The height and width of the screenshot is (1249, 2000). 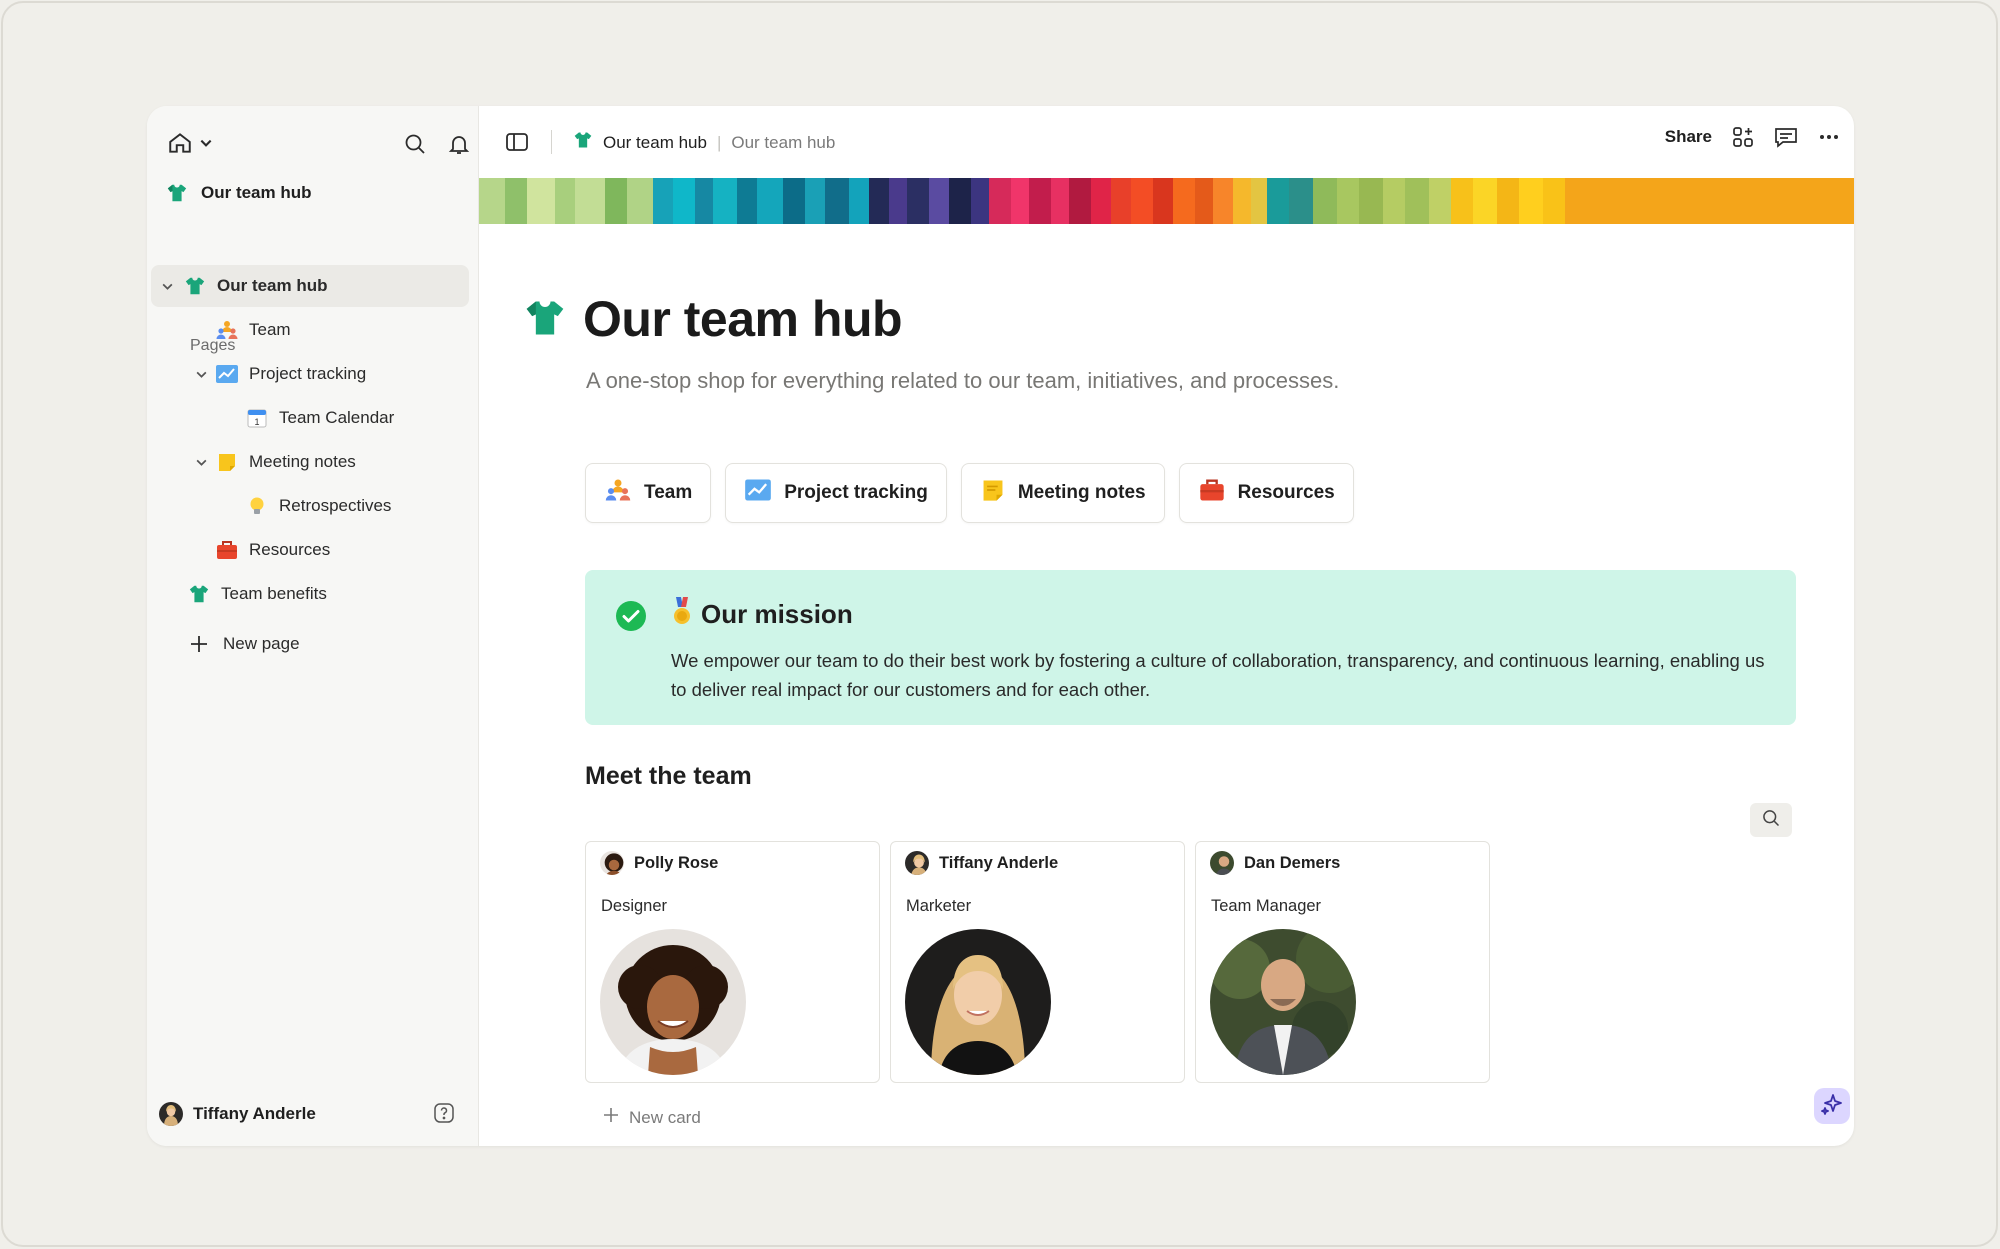 What do you see at coordinates (311, 1114) in the screenshot?
I see `current-user: Tiffany Anderle` at bounding box center [311, 1114].